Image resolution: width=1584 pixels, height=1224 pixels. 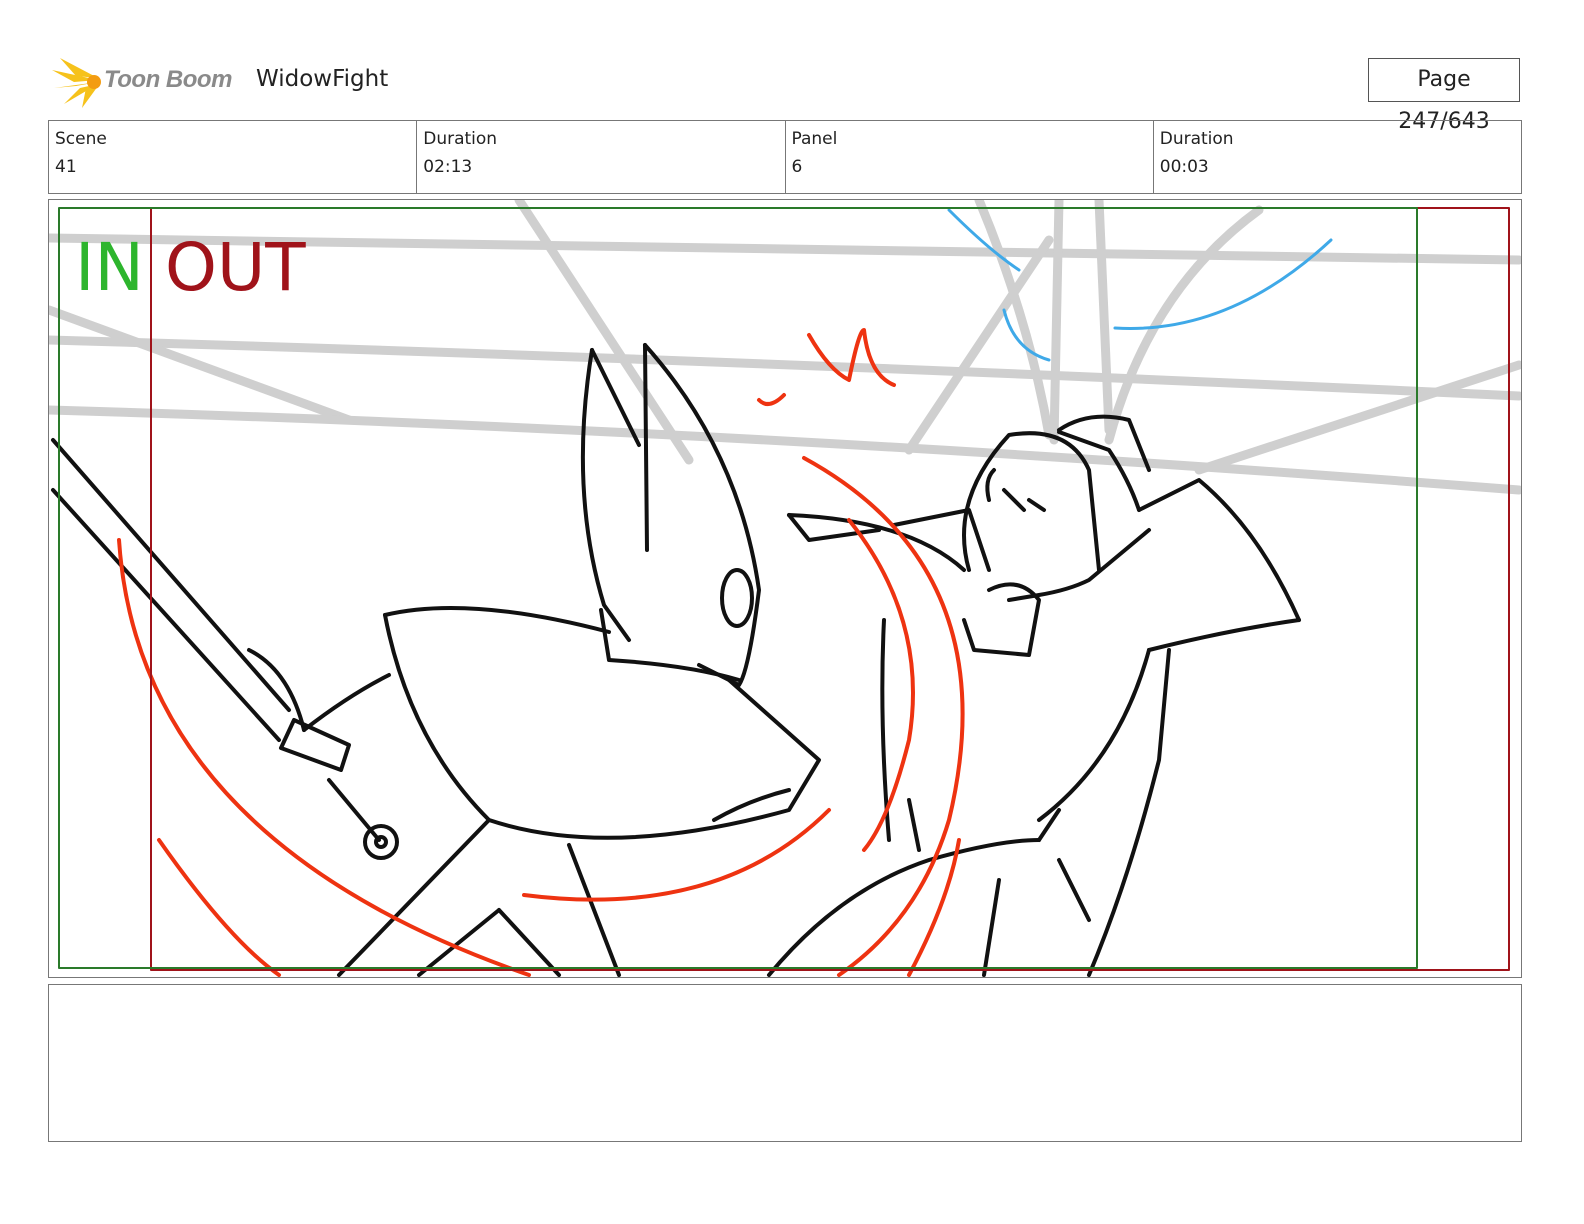 I want to click on page-indicator: Page 247/643, so click(x=1444, y=96).